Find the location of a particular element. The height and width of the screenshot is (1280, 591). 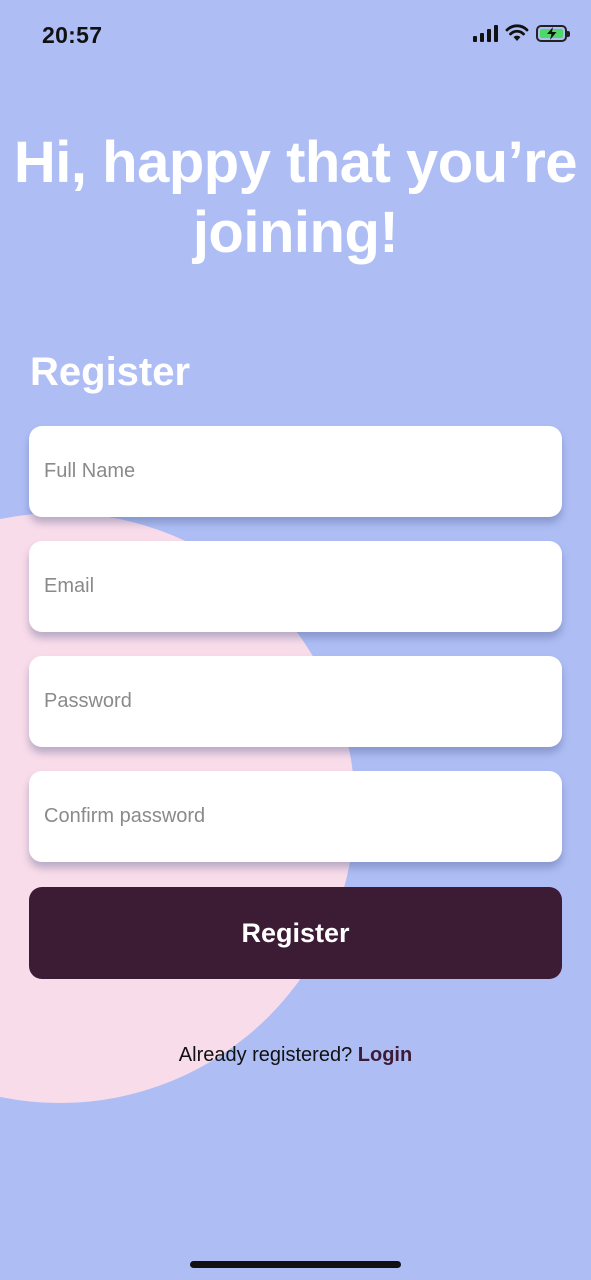

login-prompt: Already registered? Login is located at coordinates (295, 1055).